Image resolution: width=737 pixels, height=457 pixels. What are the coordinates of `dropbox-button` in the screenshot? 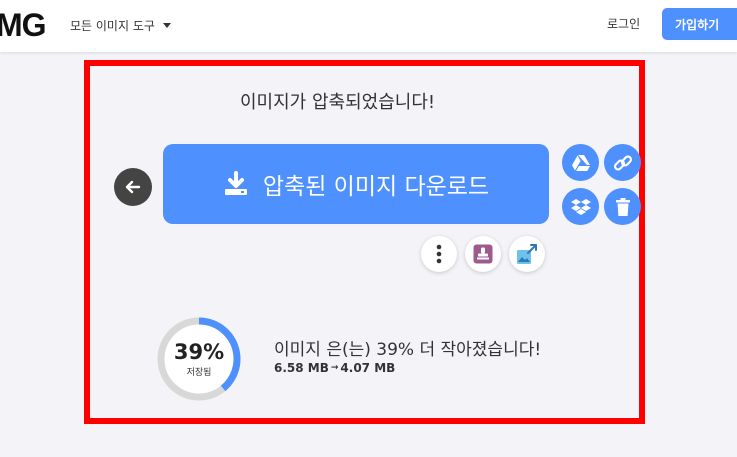 It's located at (580, 206).